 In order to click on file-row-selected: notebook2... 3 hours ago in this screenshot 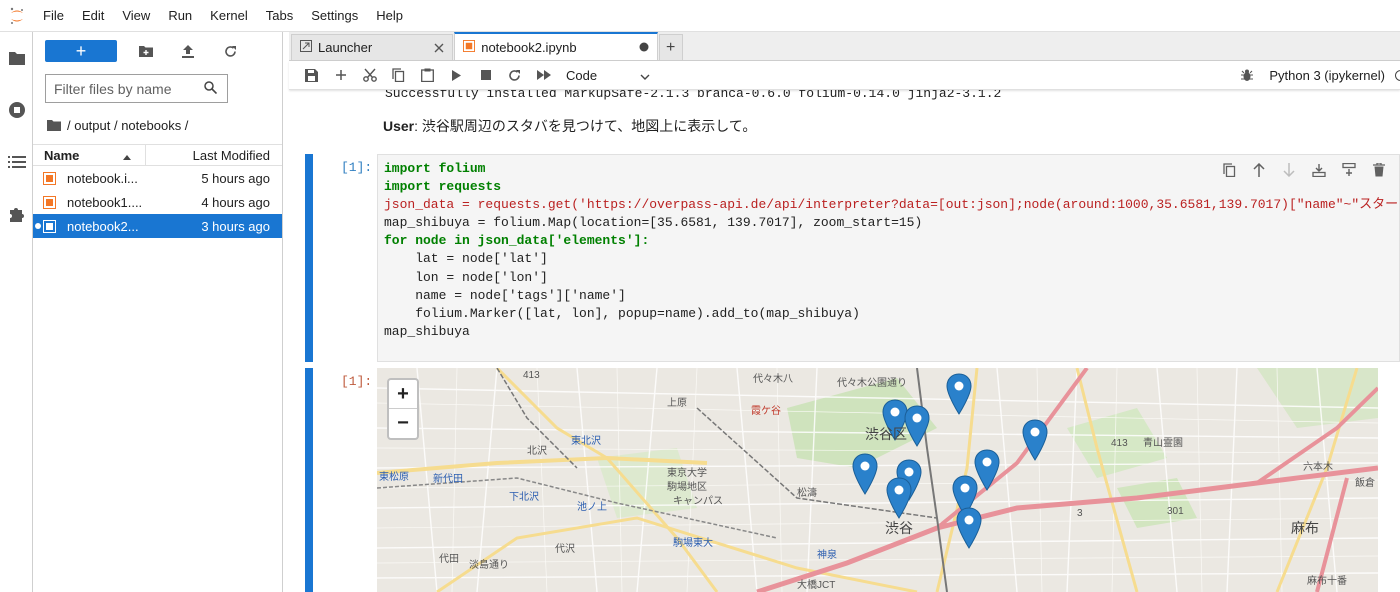, I will do `click(157, 226)`.